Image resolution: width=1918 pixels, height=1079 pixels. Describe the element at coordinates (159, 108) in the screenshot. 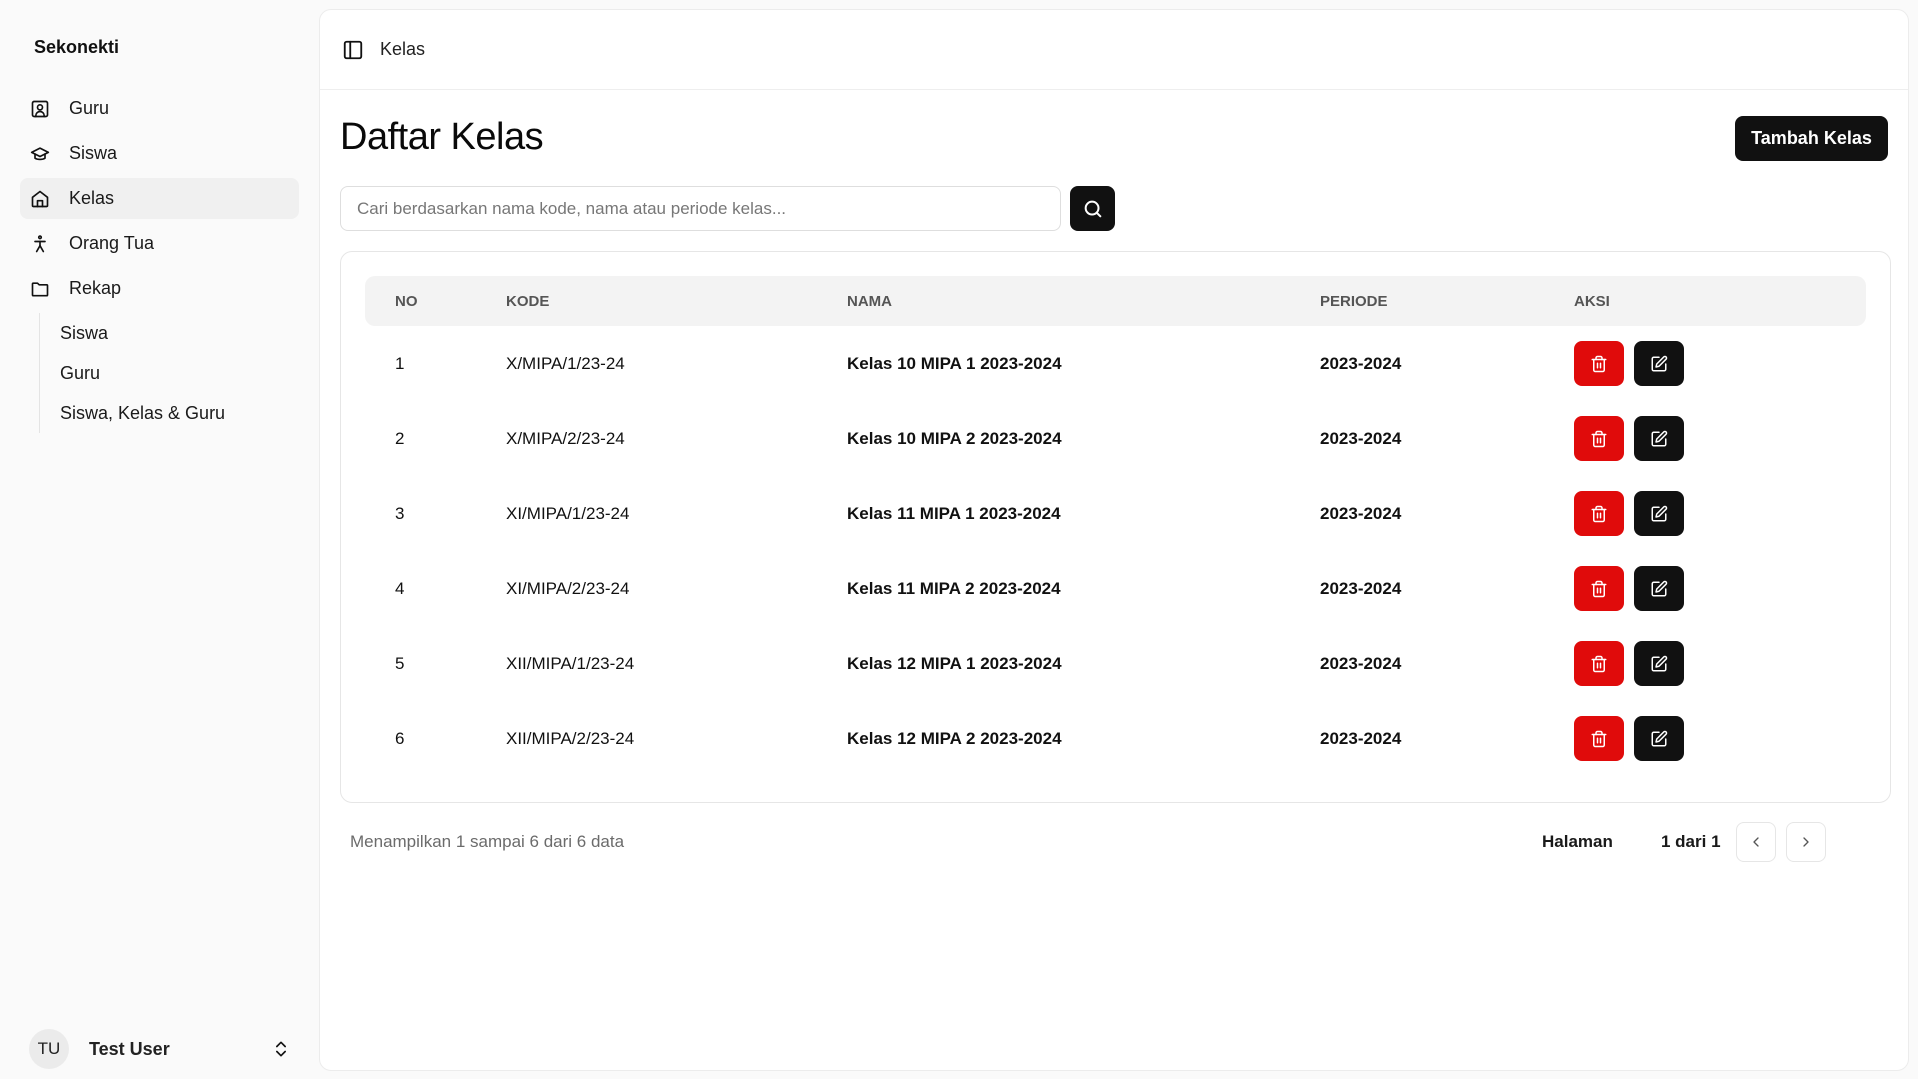

I see `sidebar-item-guru: Guru` at that location.